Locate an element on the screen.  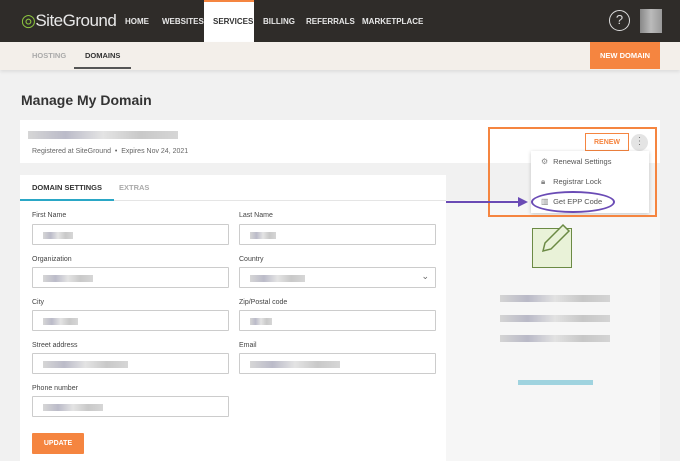
new-domain-button: NEW DOMAIN is located at coordinates (625, 55).